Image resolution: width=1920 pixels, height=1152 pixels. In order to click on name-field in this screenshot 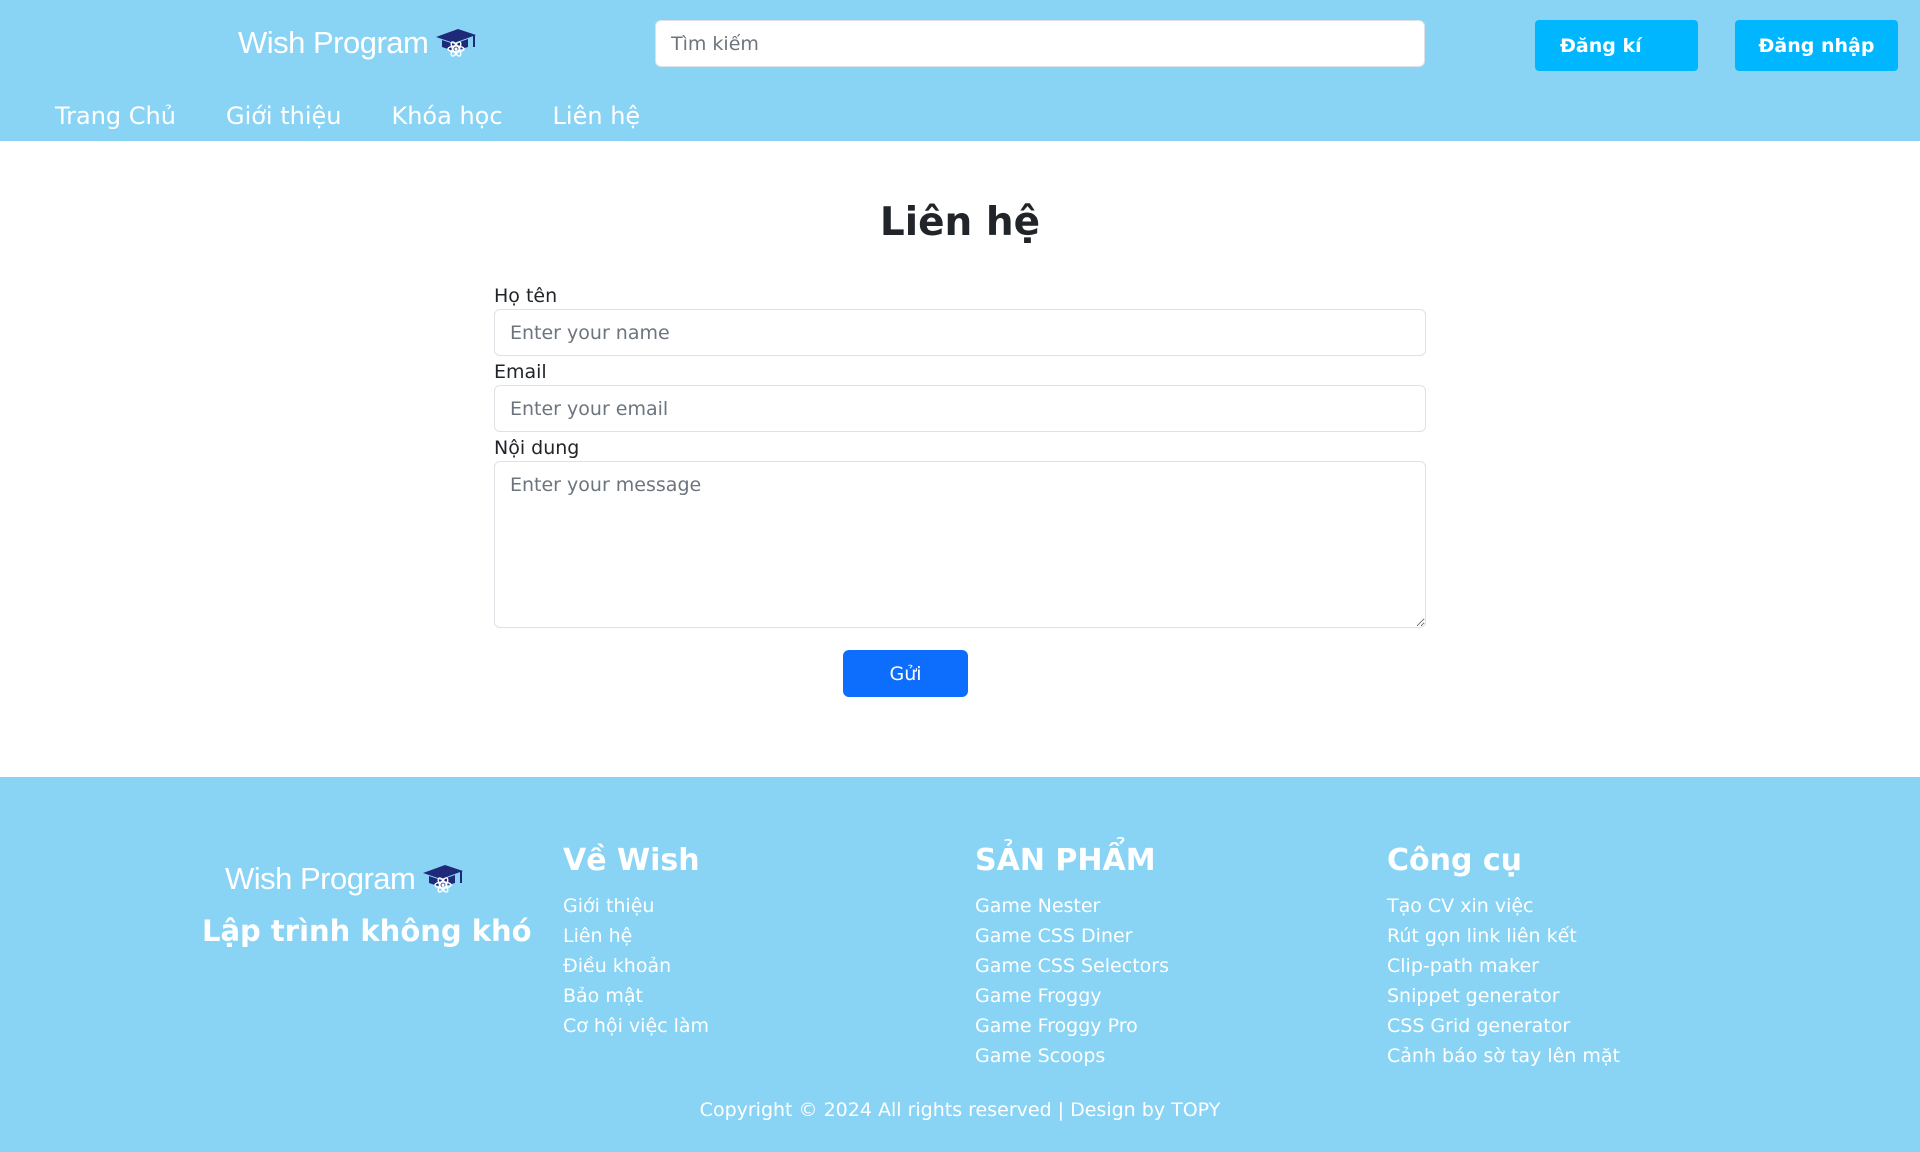, I will do `click(960, 332)`.